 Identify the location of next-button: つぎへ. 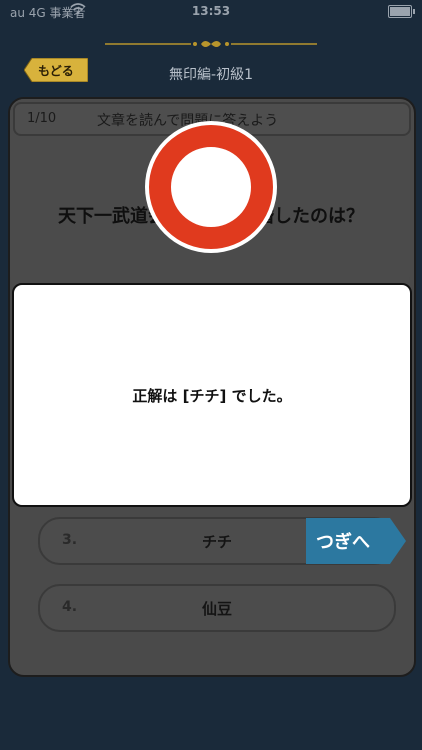
(356, 541).